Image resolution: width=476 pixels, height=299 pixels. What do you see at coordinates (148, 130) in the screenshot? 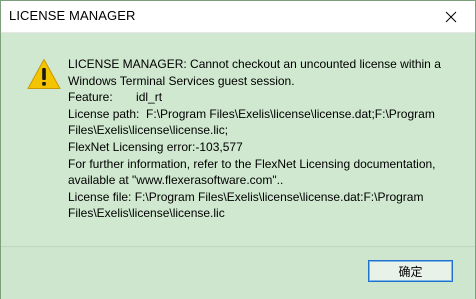
I see `message-line: Files\Exelis\license\license.lic;` at bounding box center [148, 130].